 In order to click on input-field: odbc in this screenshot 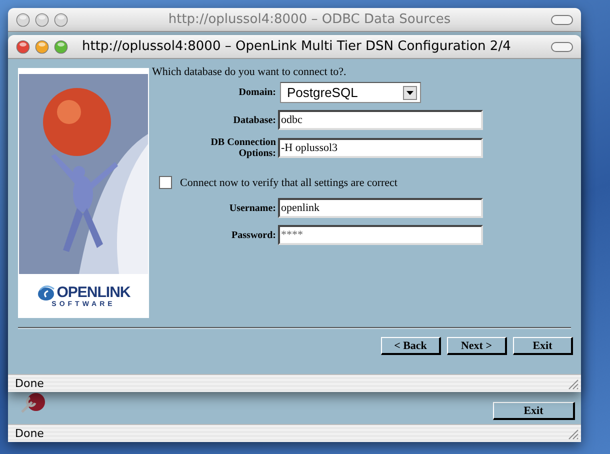, I will do `click(380, 120)`.